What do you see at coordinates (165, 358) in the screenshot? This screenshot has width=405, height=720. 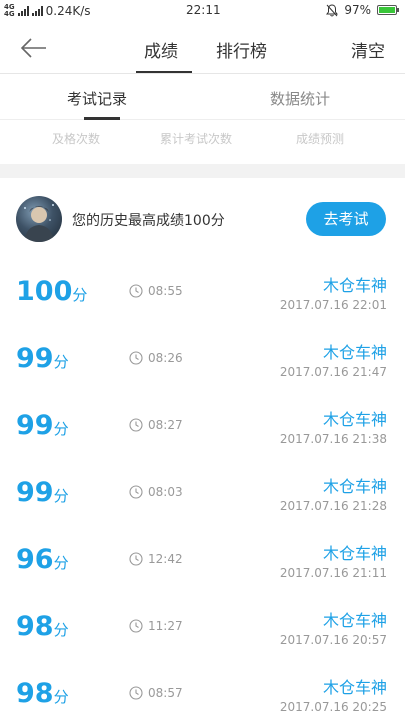 I see `duration-value: 08:26` at bounding box center [165, 358].